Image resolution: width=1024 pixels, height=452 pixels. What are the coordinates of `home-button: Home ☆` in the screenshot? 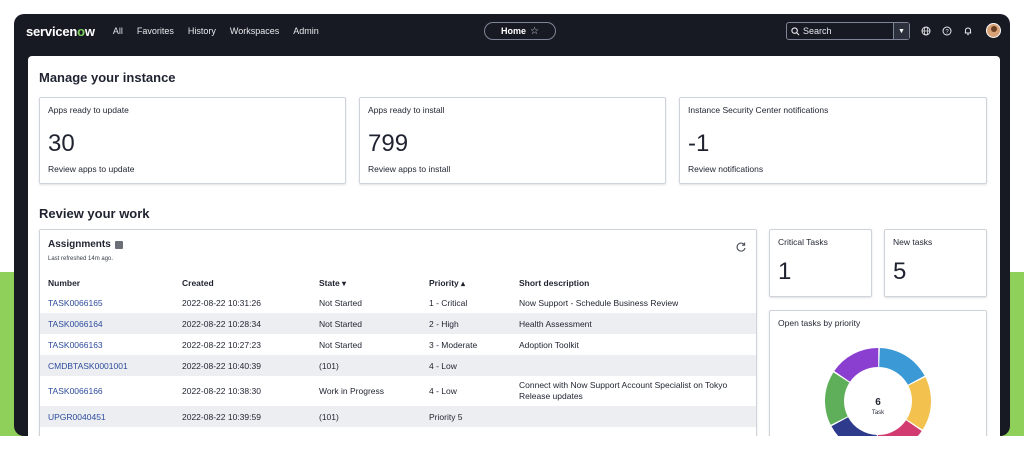 It's located at (520, 31).